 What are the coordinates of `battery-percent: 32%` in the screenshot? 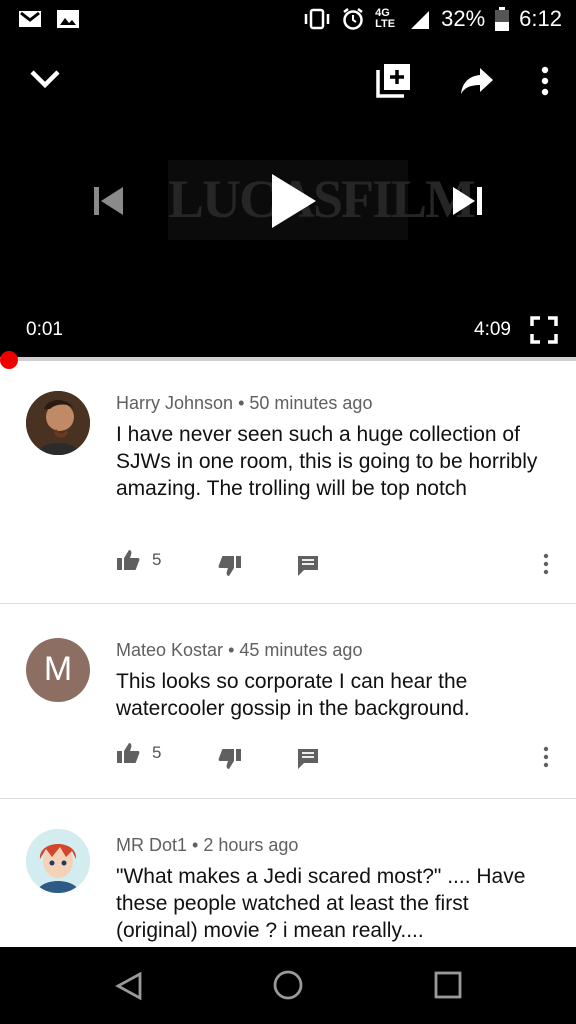 It's located at (463, 18).